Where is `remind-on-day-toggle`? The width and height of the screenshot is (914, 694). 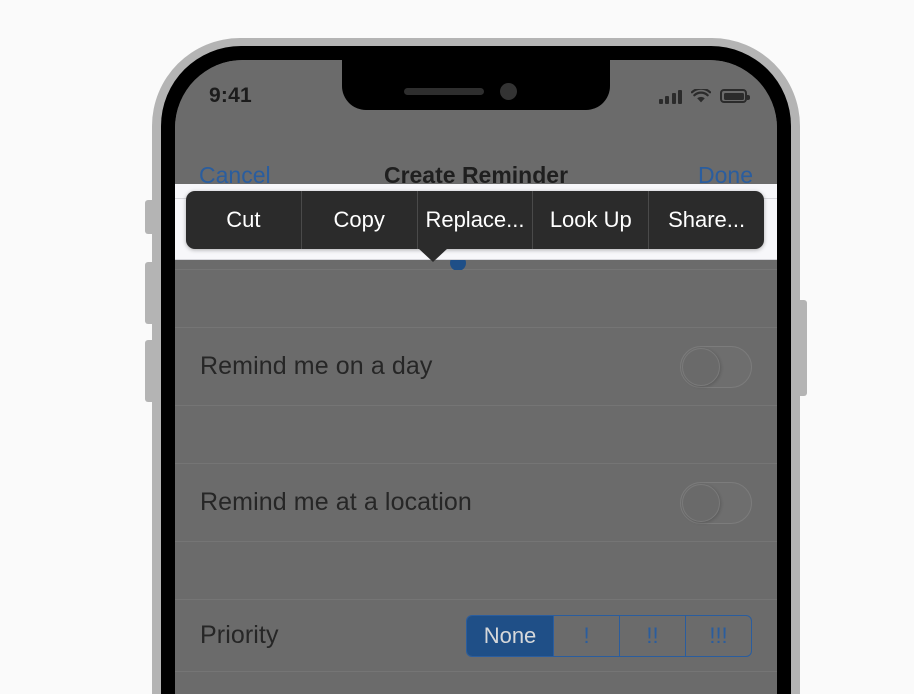
remind-on-day-toggle is located at coordinates (716, 366).